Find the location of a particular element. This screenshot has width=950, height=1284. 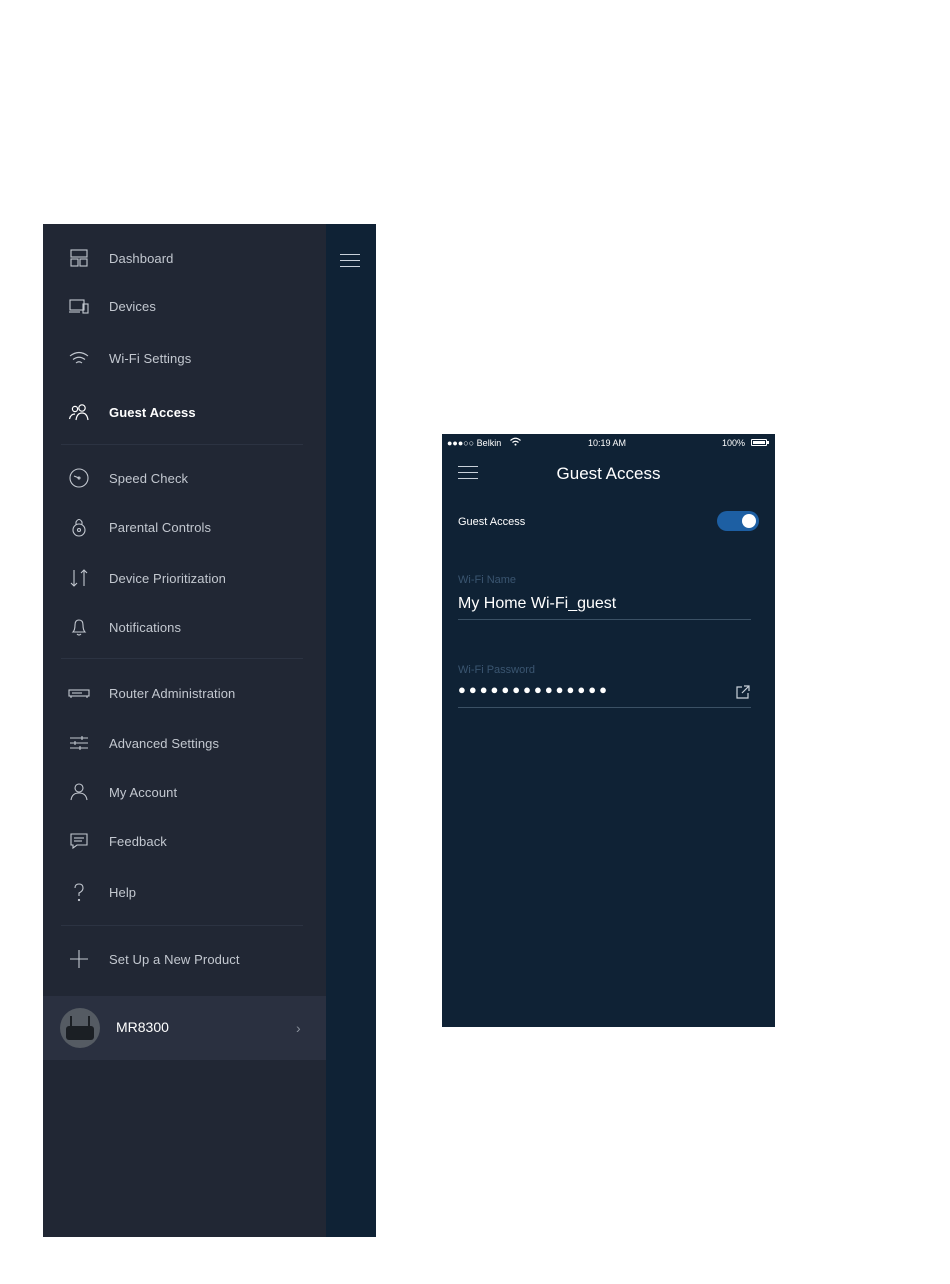

nav-item-wifi-settings: Wi-Fi Settings is located at coordinates (184, 358).